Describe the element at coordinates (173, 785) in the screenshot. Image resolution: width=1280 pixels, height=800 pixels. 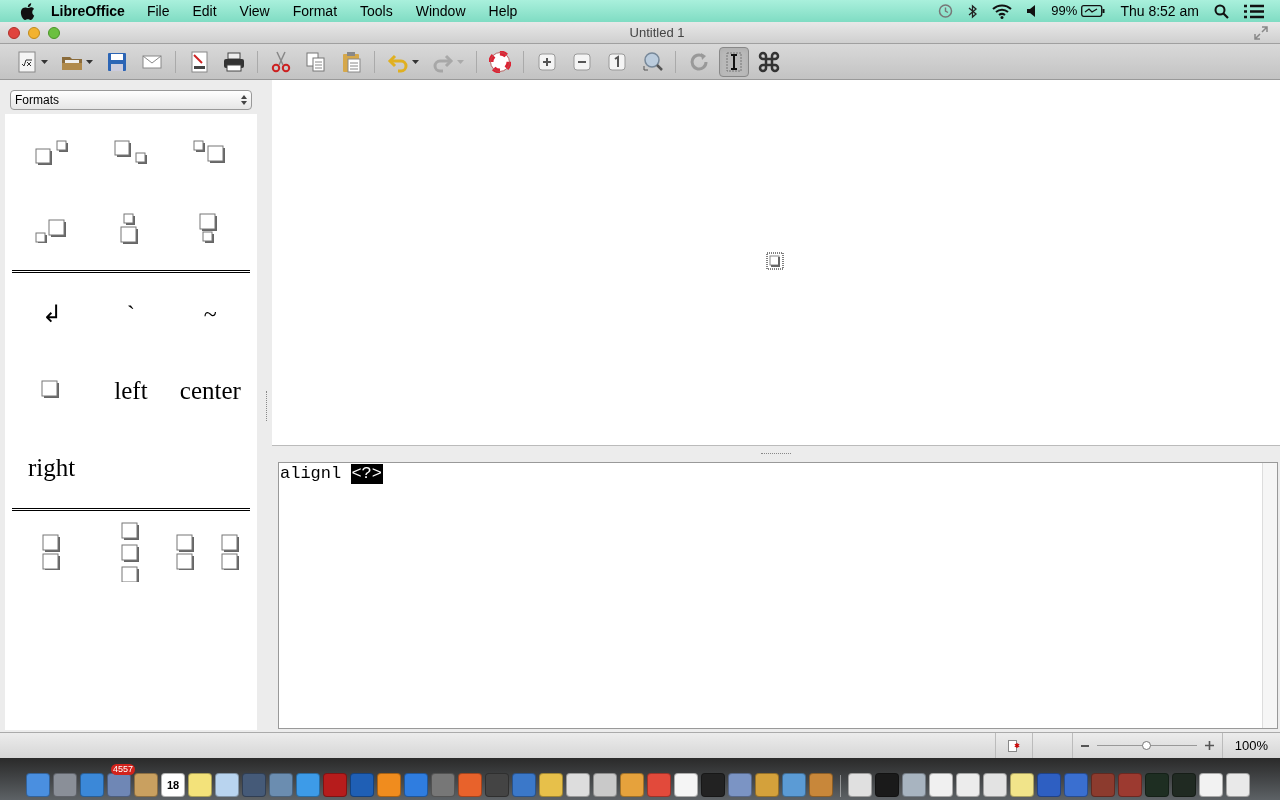
I see `dock-app-icon: 18` at that location.